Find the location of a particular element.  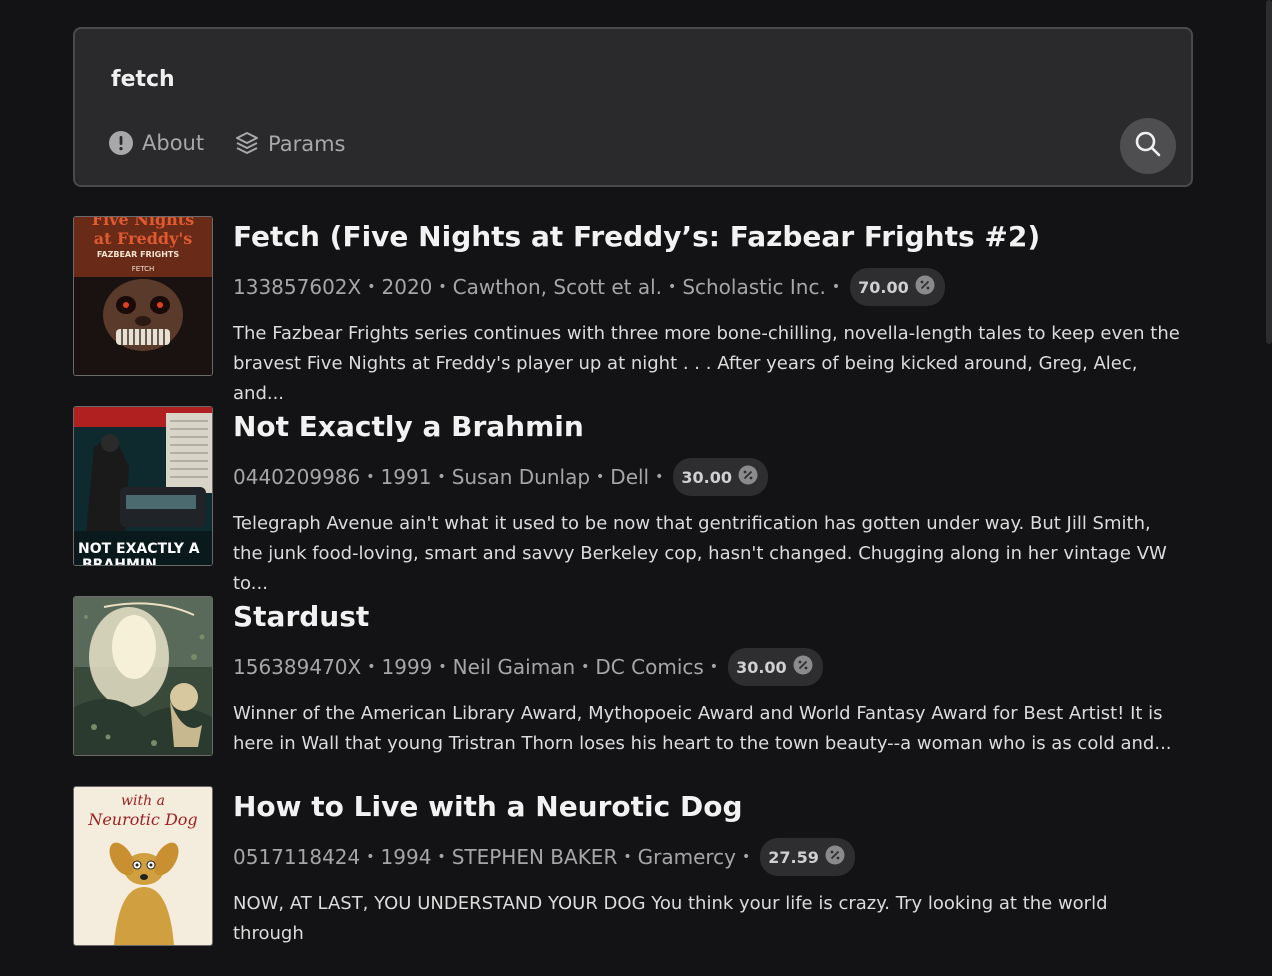

book-cover: NOT EXACTLY A BRAHMIN is located at coordinates (143, 486).